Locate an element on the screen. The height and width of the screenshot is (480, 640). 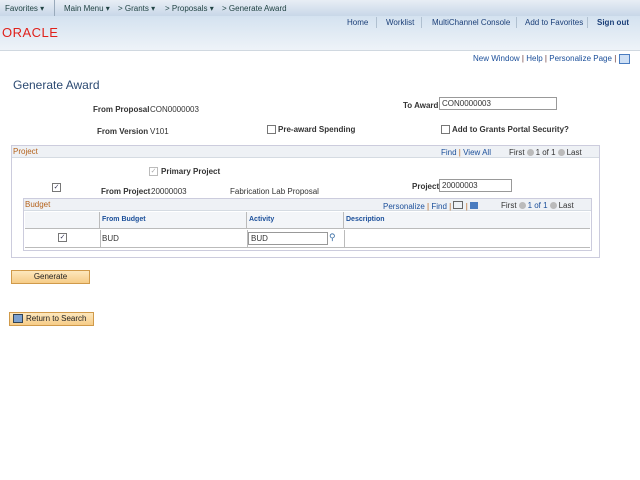
new-window-link: New Window is located at coordinates (496, 58).